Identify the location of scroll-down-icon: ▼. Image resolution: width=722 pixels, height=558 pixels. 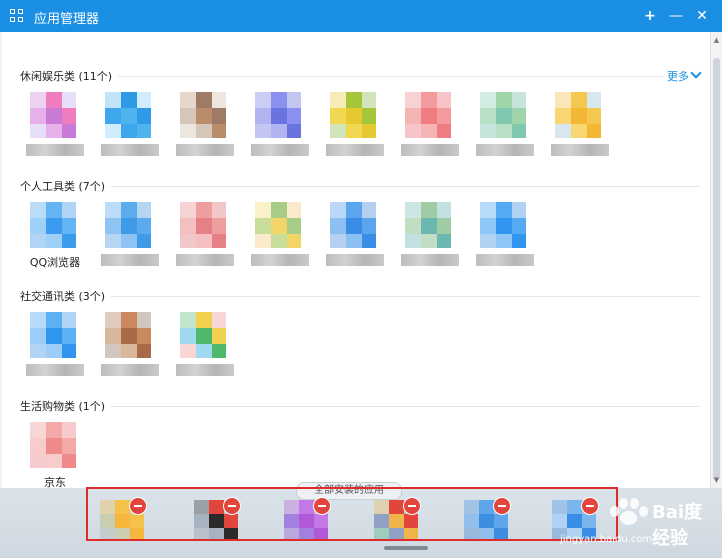
(716, 480).